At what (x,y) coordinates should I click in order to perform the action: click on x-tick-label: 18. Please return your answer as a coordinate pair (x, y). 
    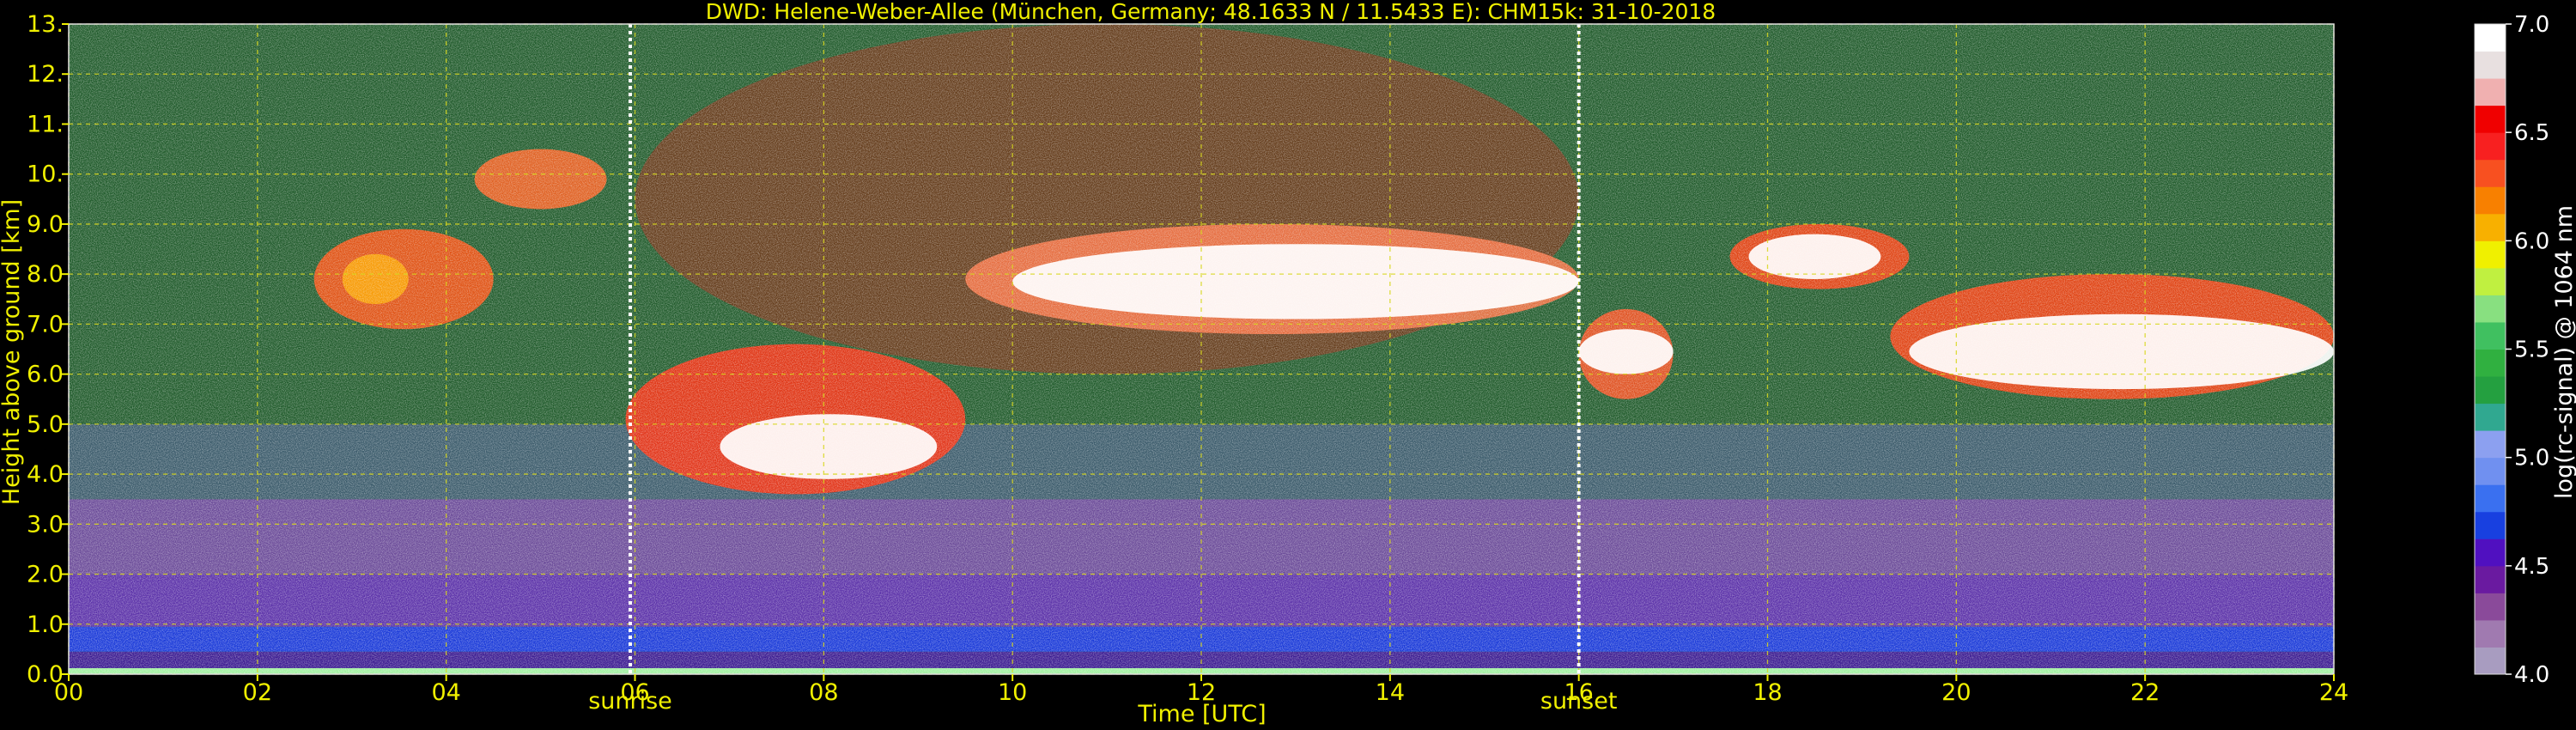
    Looking at the image, I should click on (1768, 692).